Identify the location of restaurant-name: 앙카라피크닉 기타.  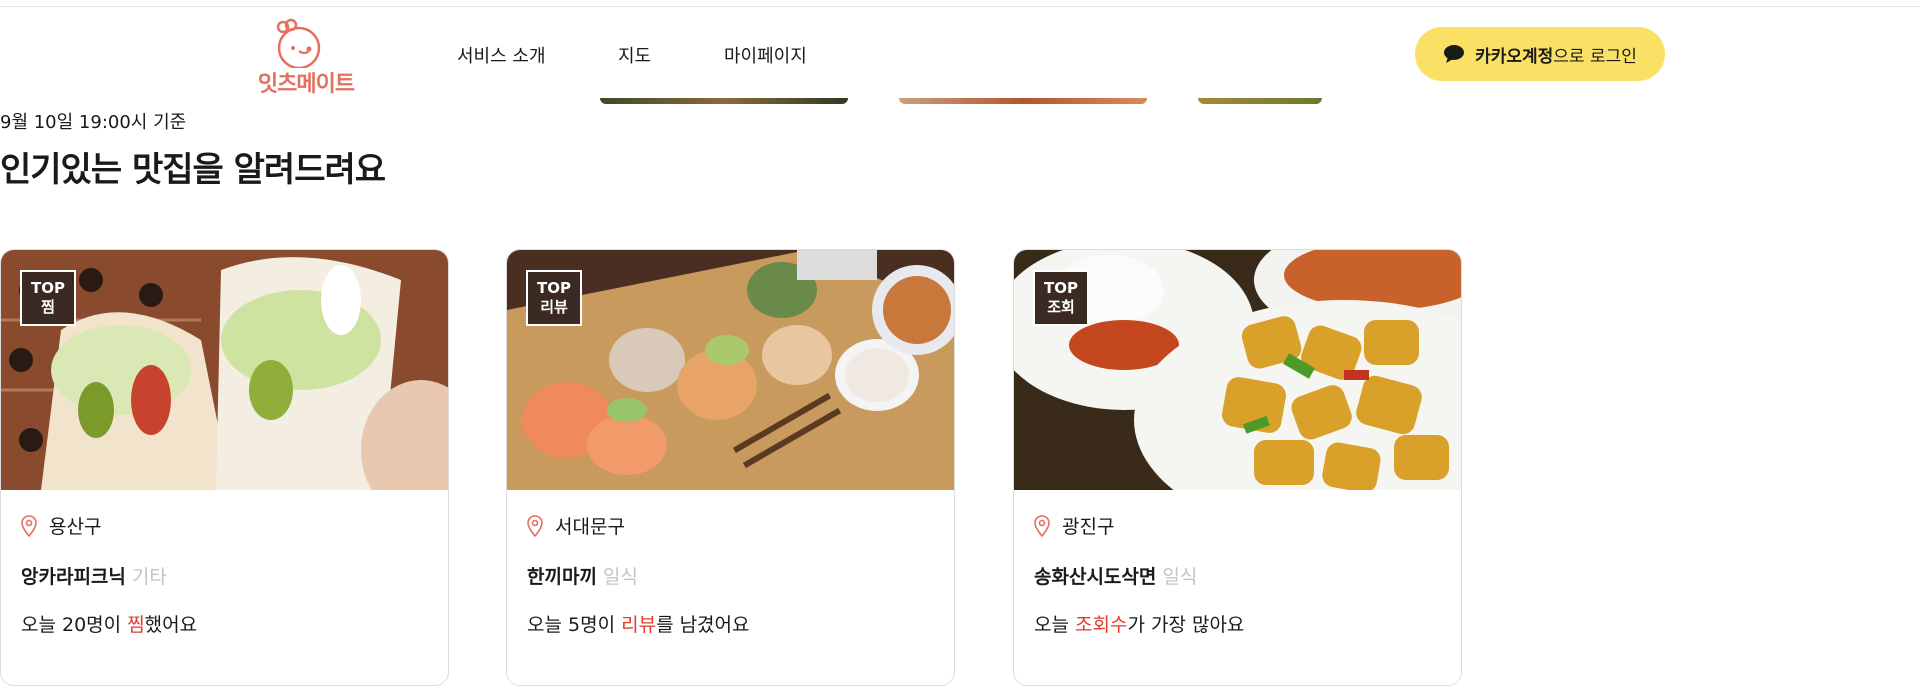
(94, 577).